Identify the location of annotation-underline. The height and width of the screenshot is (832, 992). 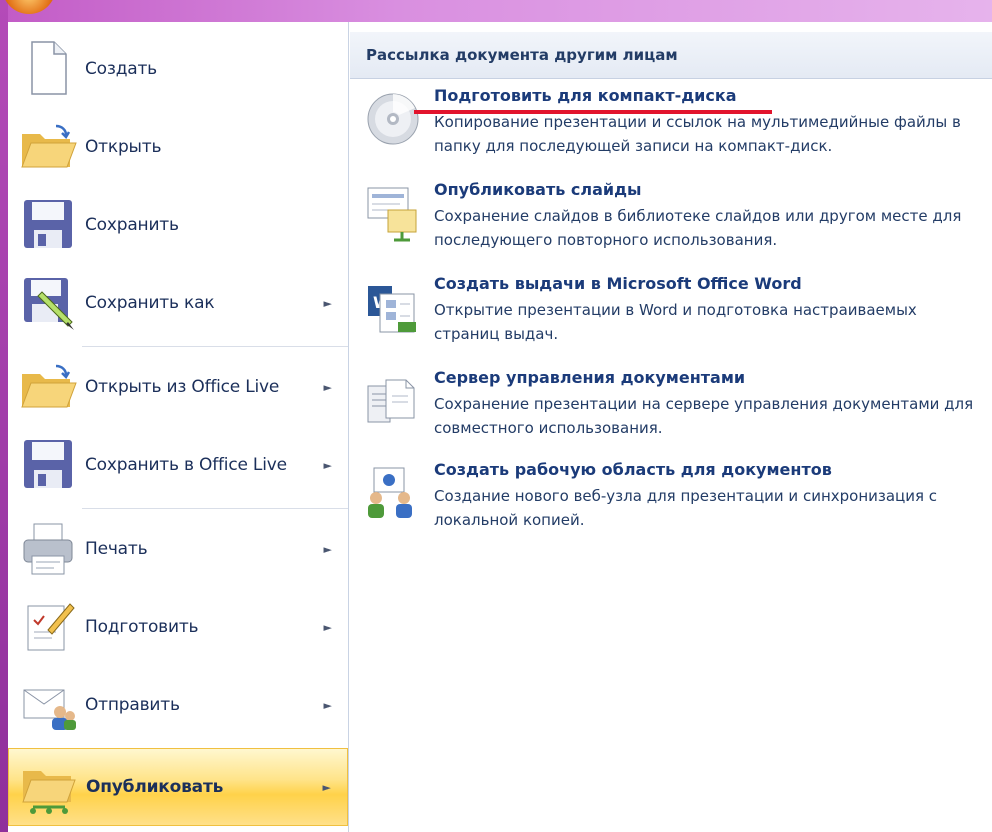
(593, 112).